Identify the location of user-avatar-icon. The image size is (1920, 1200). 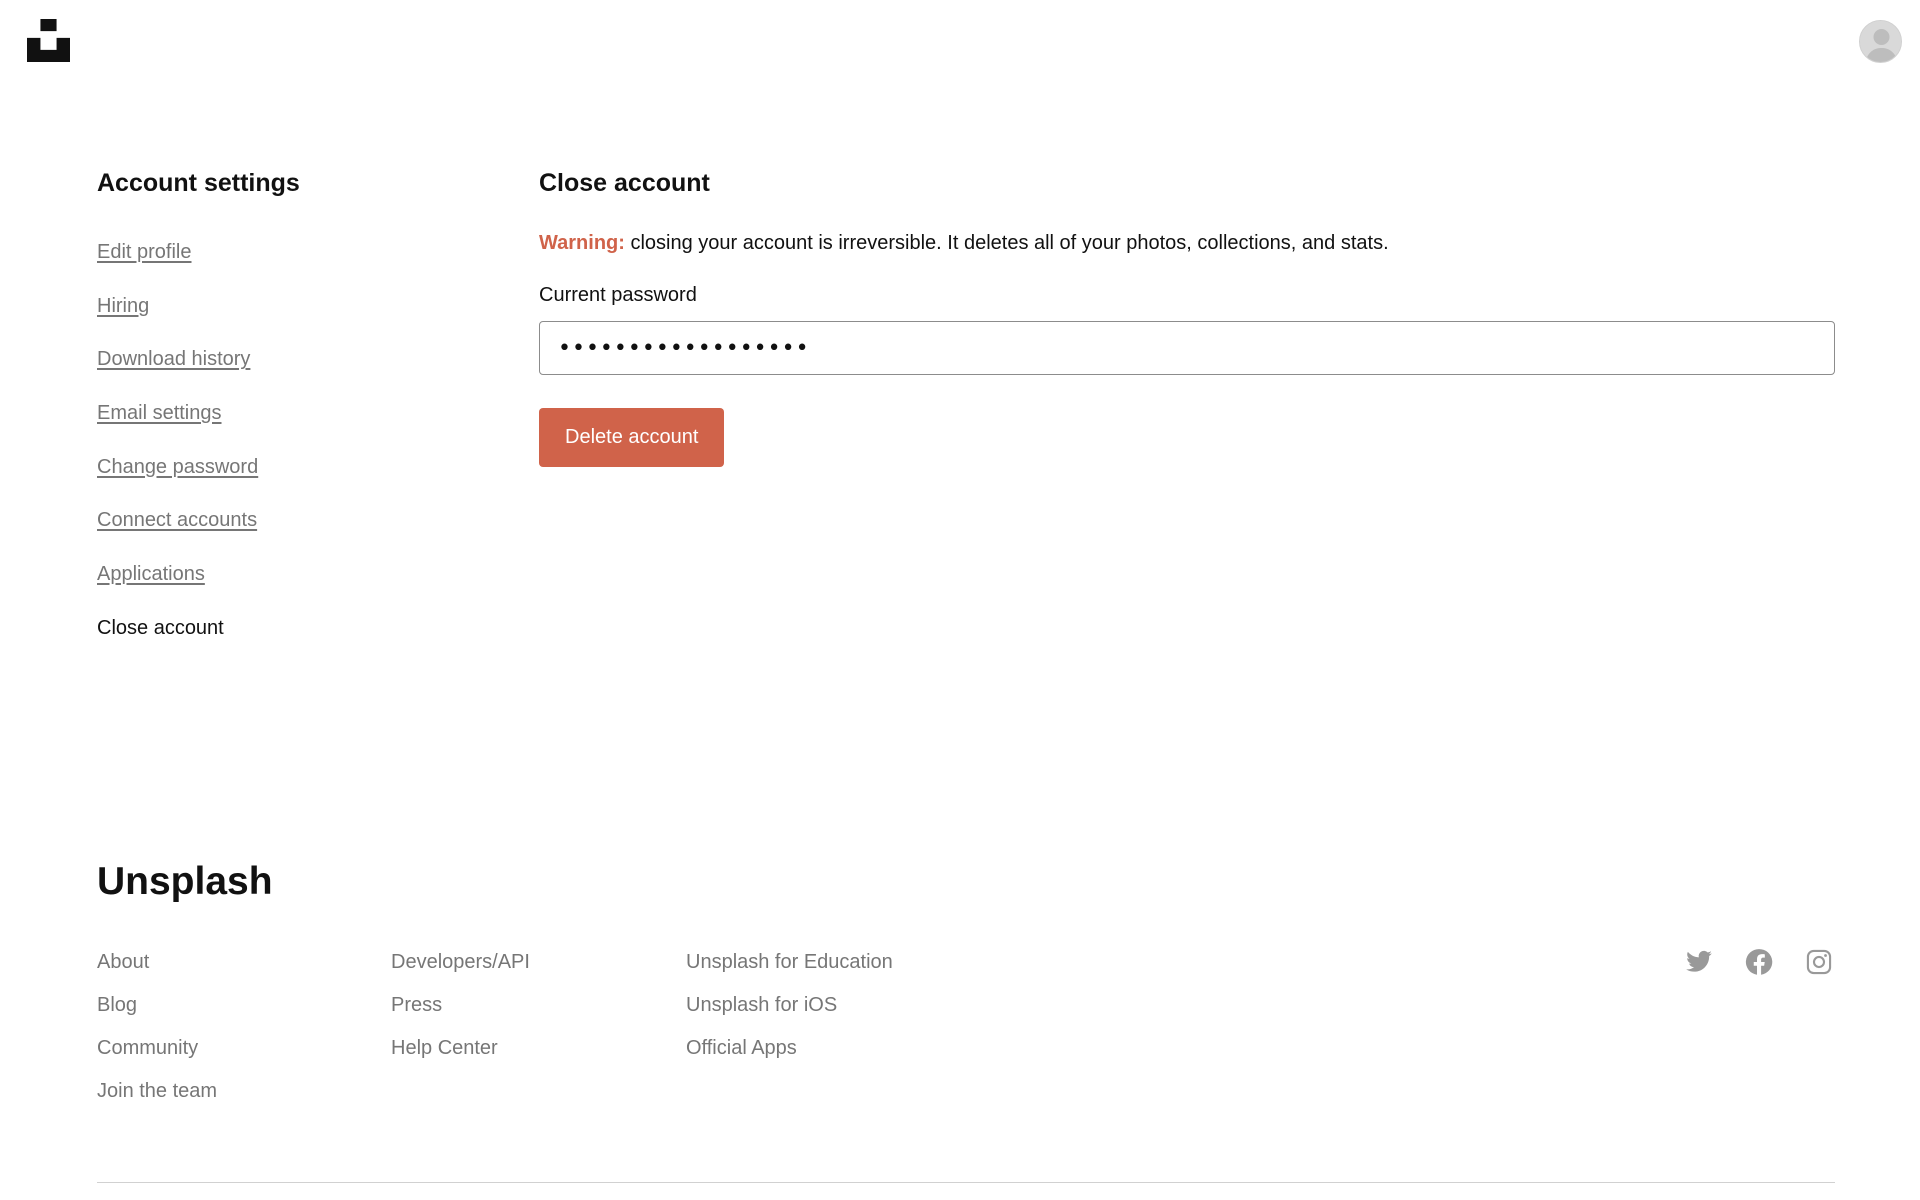
(1880, 41).